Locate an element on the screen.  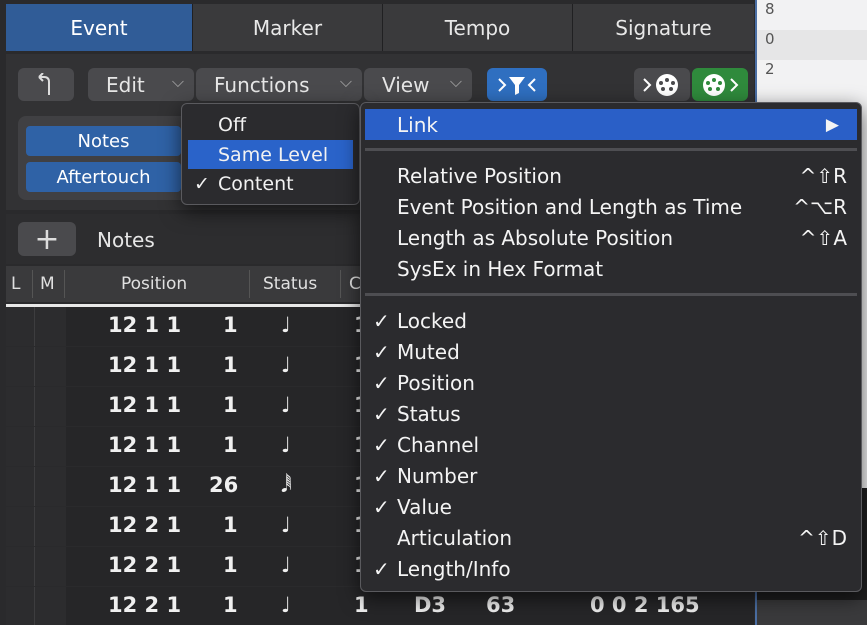
menu-item-label: Relative Position is located at coordinates (479, 175).